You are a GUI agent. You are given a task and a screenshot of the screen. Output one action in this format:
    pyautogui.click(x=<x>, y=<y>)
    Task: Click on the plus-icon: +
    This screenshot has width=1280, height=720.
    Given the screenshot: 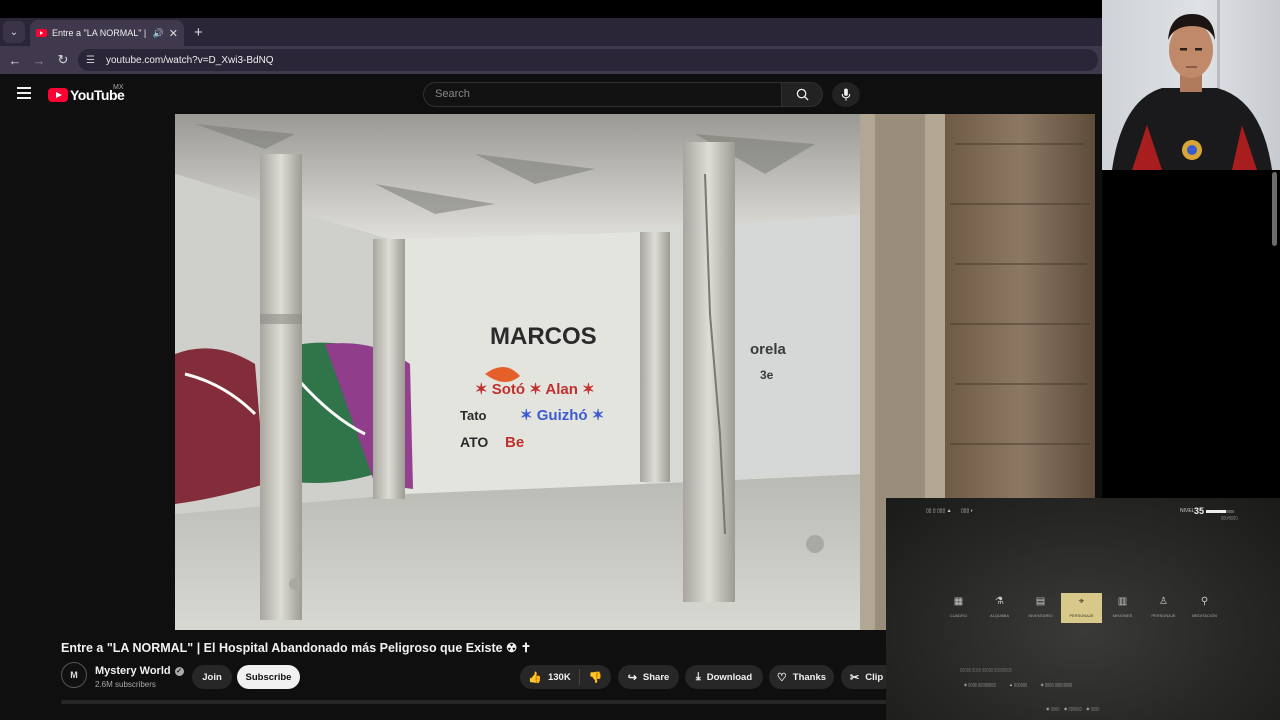 What is the action you would take?
    pyautogui.click(x=198, y=32)
    